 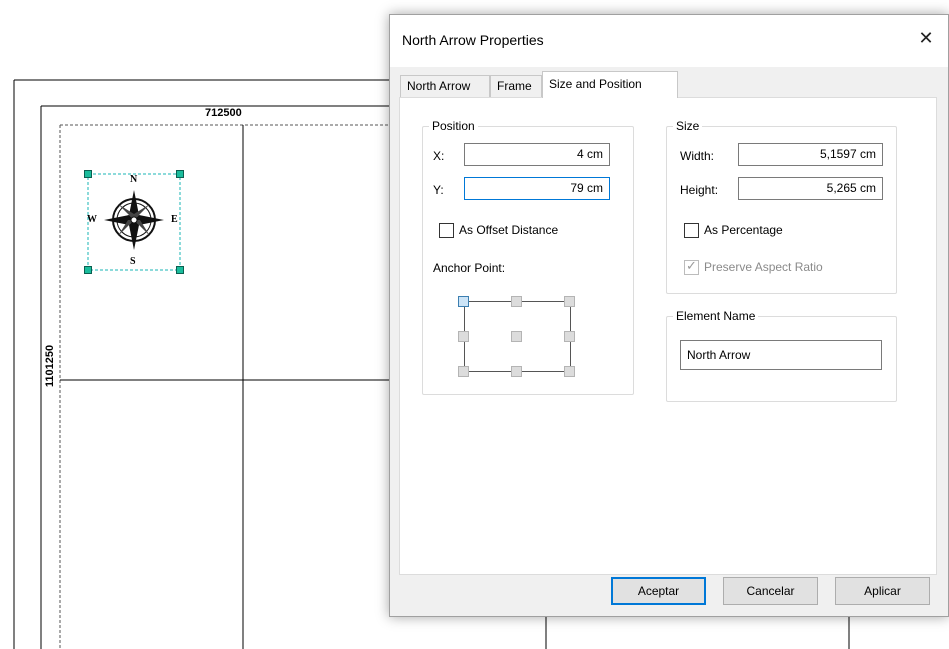 What do you see at coordinates (699, 190) in the screenshot?
I see `height-label: Height:` at bounding box center [699, 190].